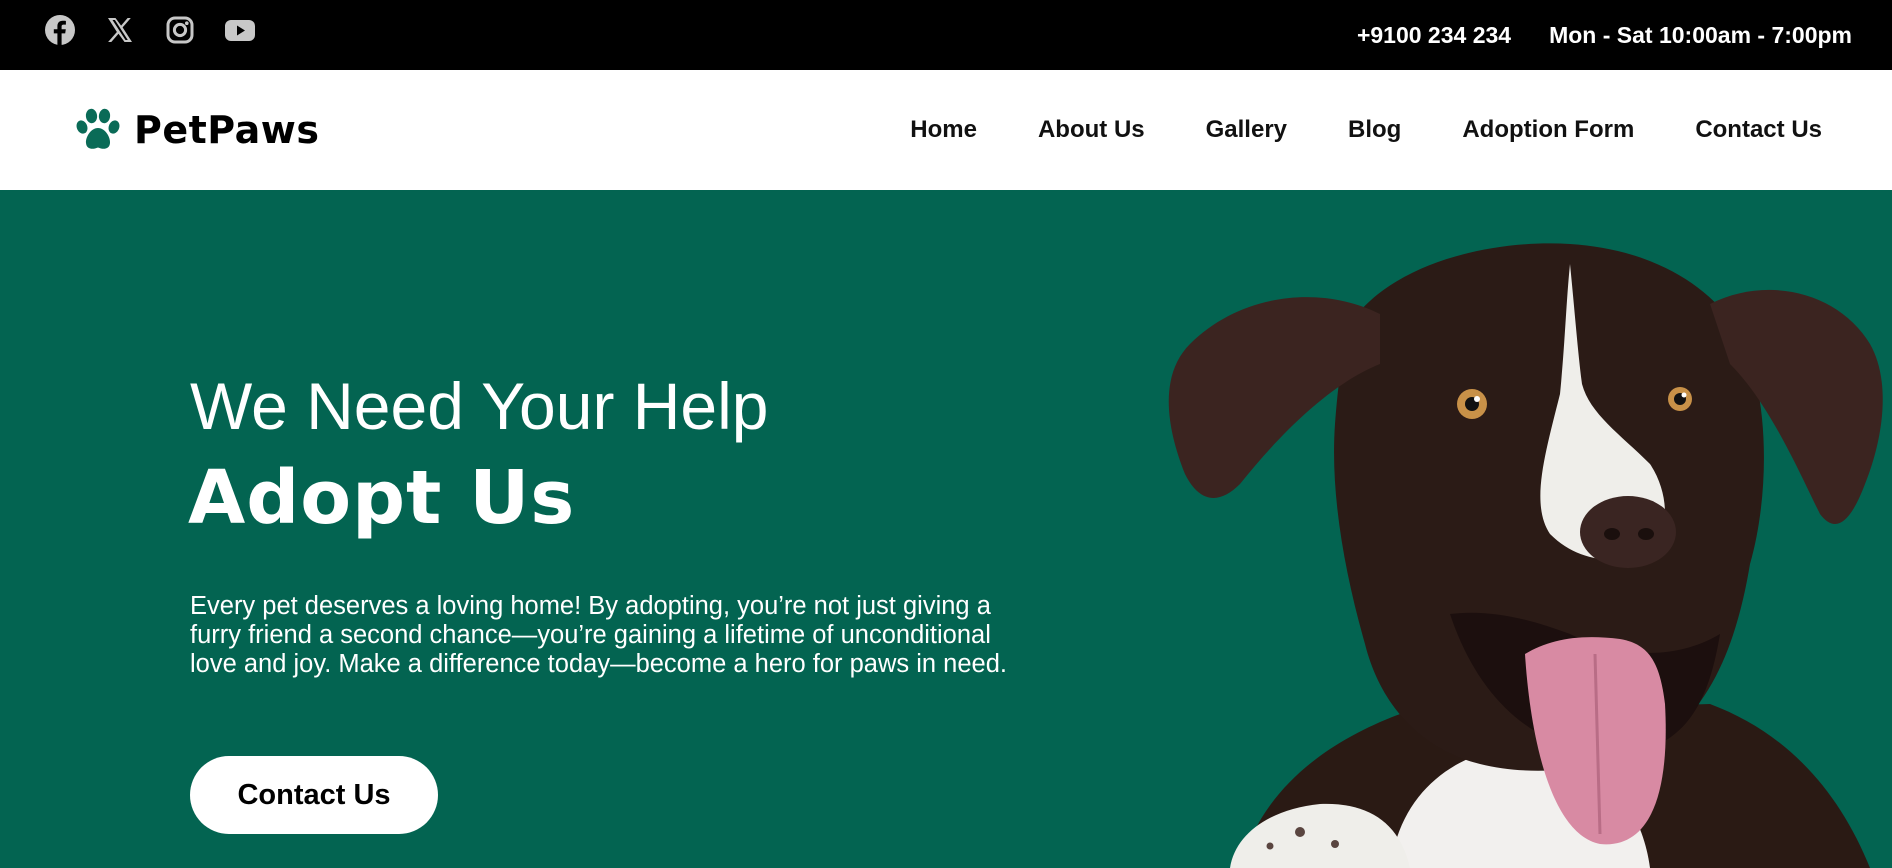 The width and height of the screenshot is (1892, 868). Describe the element at coordinates (1434, 35) in the screenshot. I see `phone-number: +9100 234 234` at that location.